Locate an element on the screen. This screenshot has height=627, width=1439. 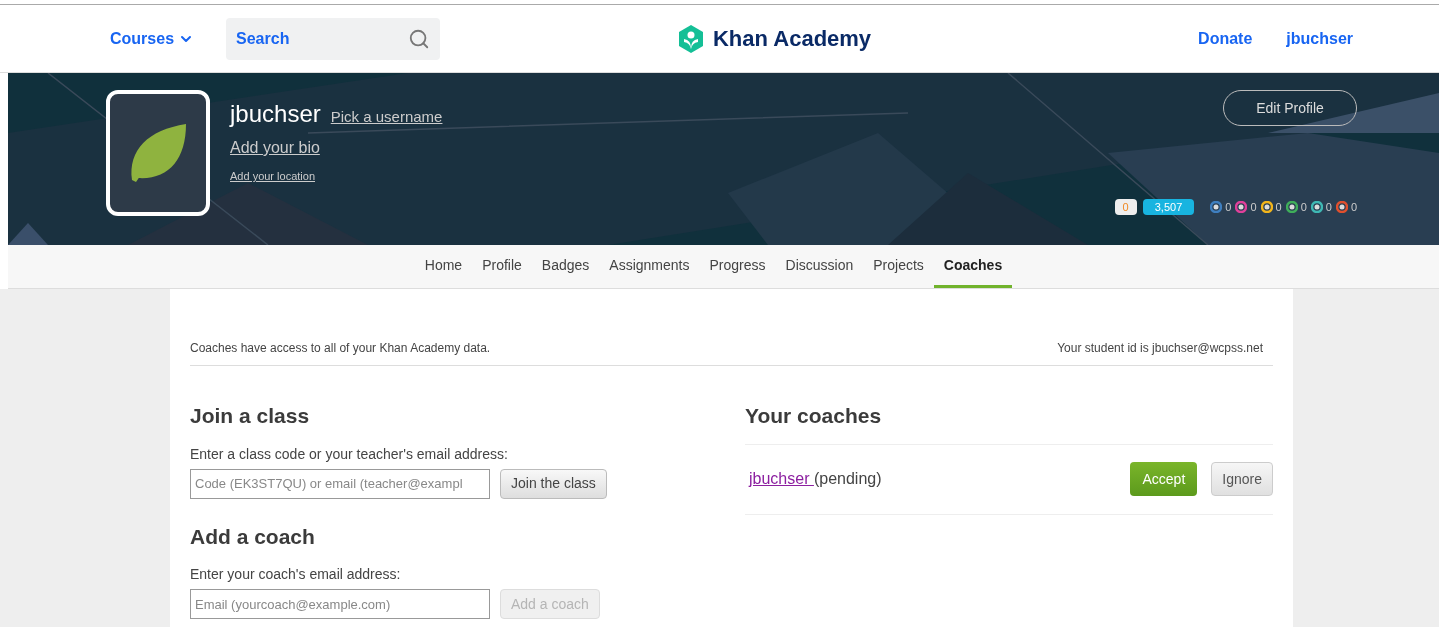
search-field: Search is located at coordinates (333, 38).